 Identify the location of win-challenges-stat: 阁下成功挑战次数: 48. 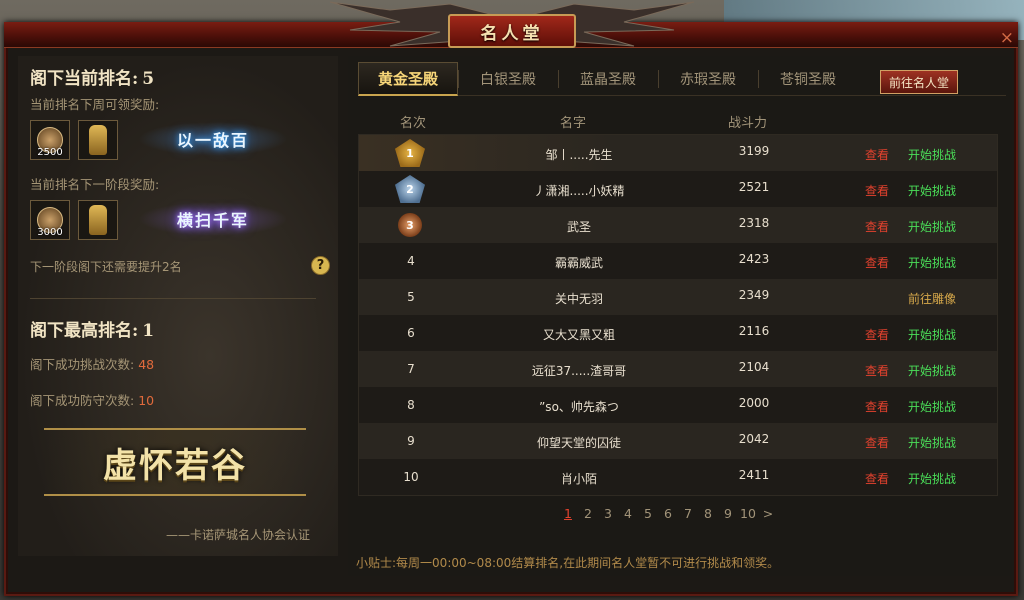
(92, 363).